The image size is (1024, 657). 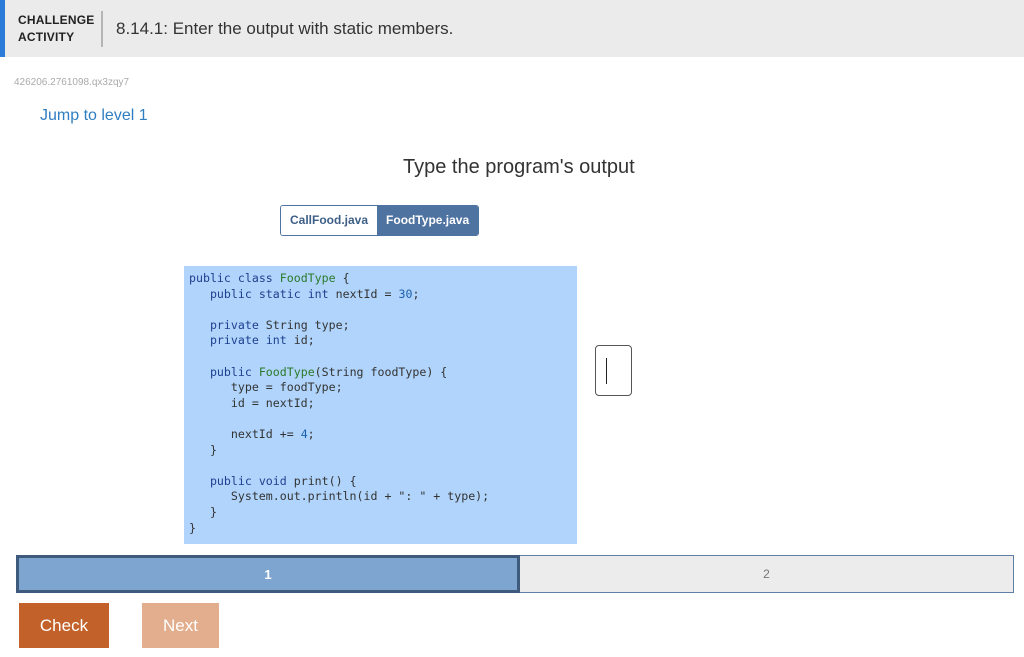 What do you see at coordinates (428, 220) in the screenshot?
I see `tab-foodtype-java: FoodType.java` at bounding box center [428, 220].